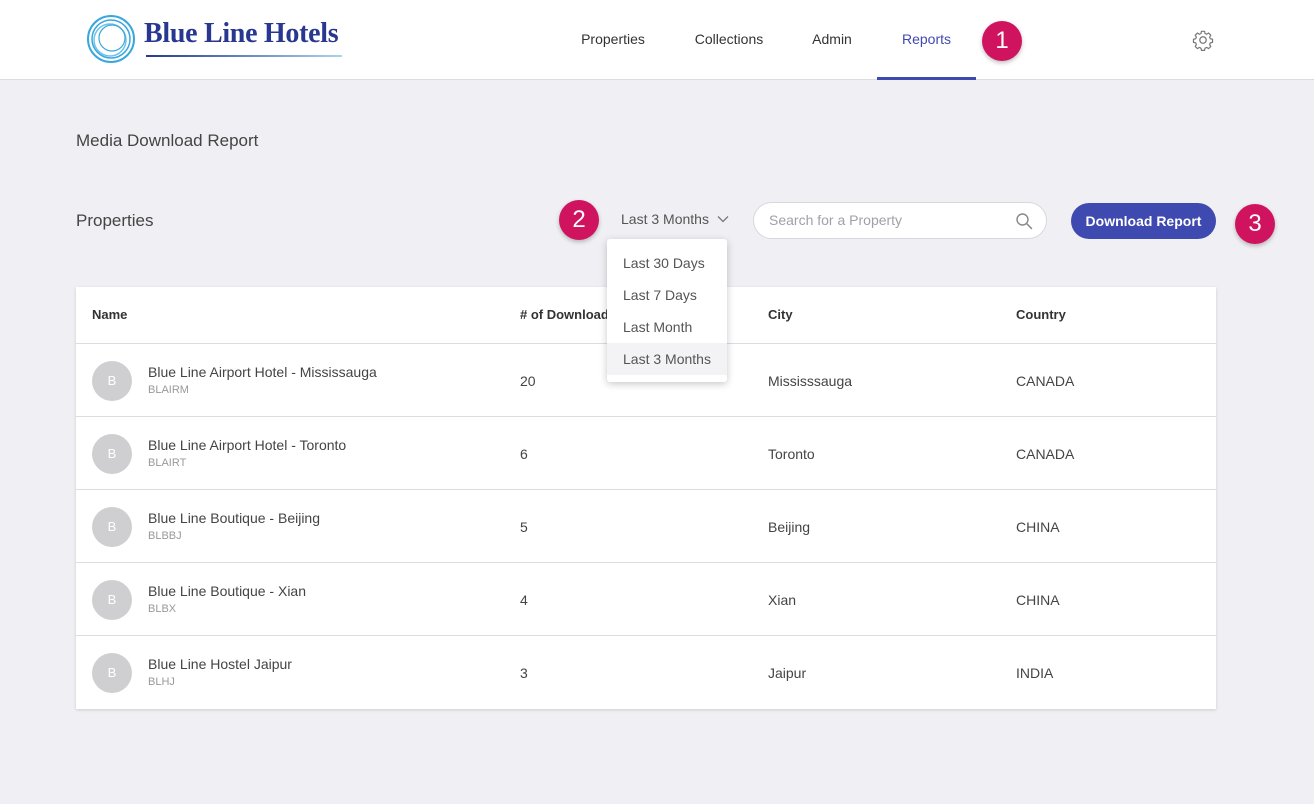  Describe the element at coordinates (667, 359) in the screenshot. I see `date-range-option-selected: Last 3 Months` at that location.